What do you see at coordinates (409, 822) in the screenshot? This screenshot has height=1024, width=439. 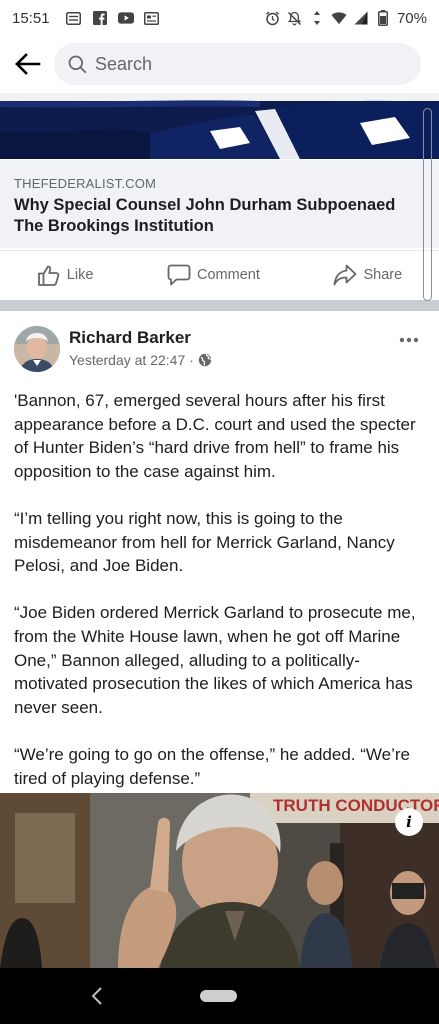 I see `info-icon: i` at bounding box center [409, 822].